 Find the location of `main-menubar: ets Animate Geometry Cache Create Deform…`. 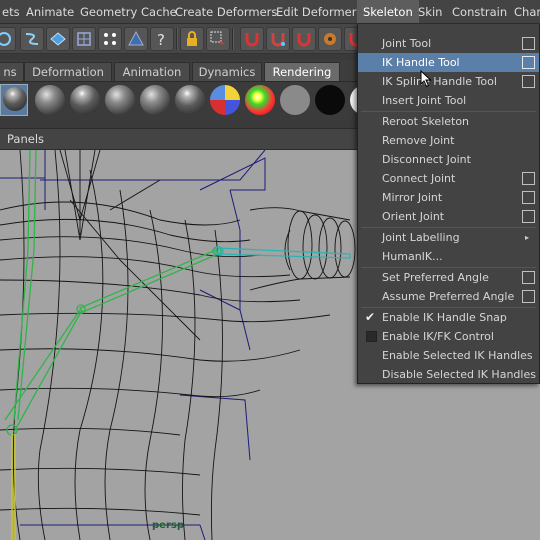

main-menubar: ets Animate Geometry Cache Create Deform… is located at coordinates (270, 12).